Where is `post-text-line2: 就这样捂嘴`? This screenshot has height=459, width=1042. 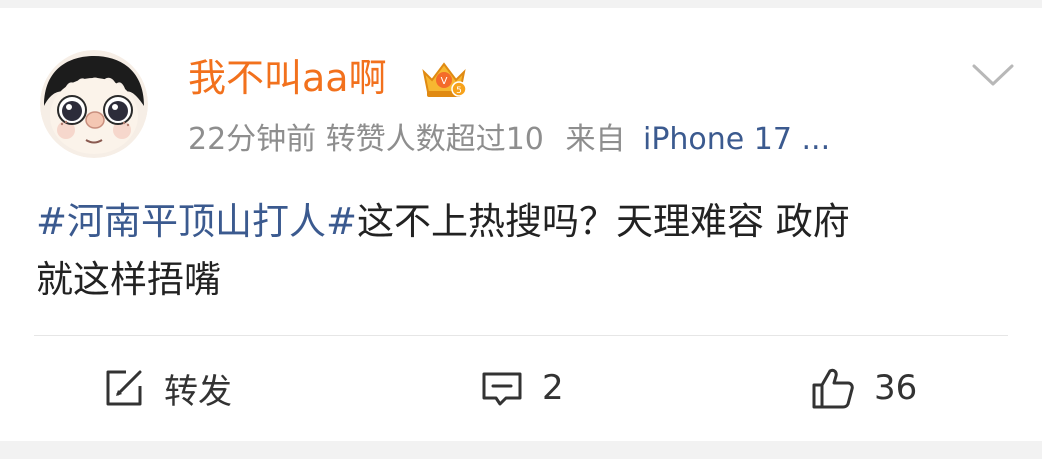
post-text-line2: 就这样捂嘴 is located at coordinates (128, 279).